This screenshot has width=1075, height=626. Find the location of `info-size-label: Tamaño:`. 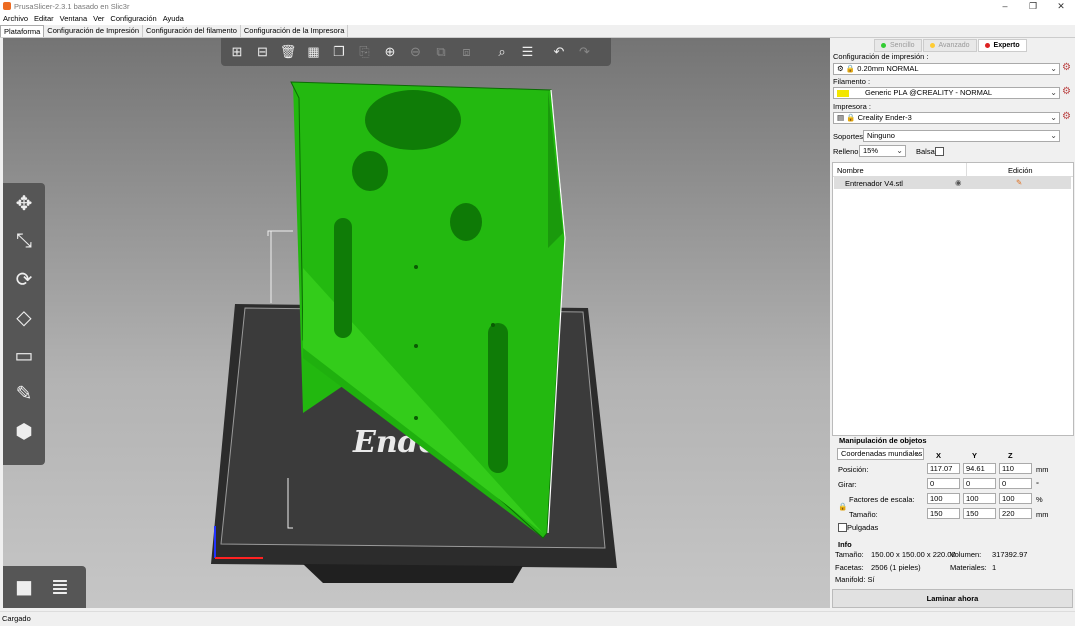

info-size-label: Tamaño: is located at coordinates (849, 554).